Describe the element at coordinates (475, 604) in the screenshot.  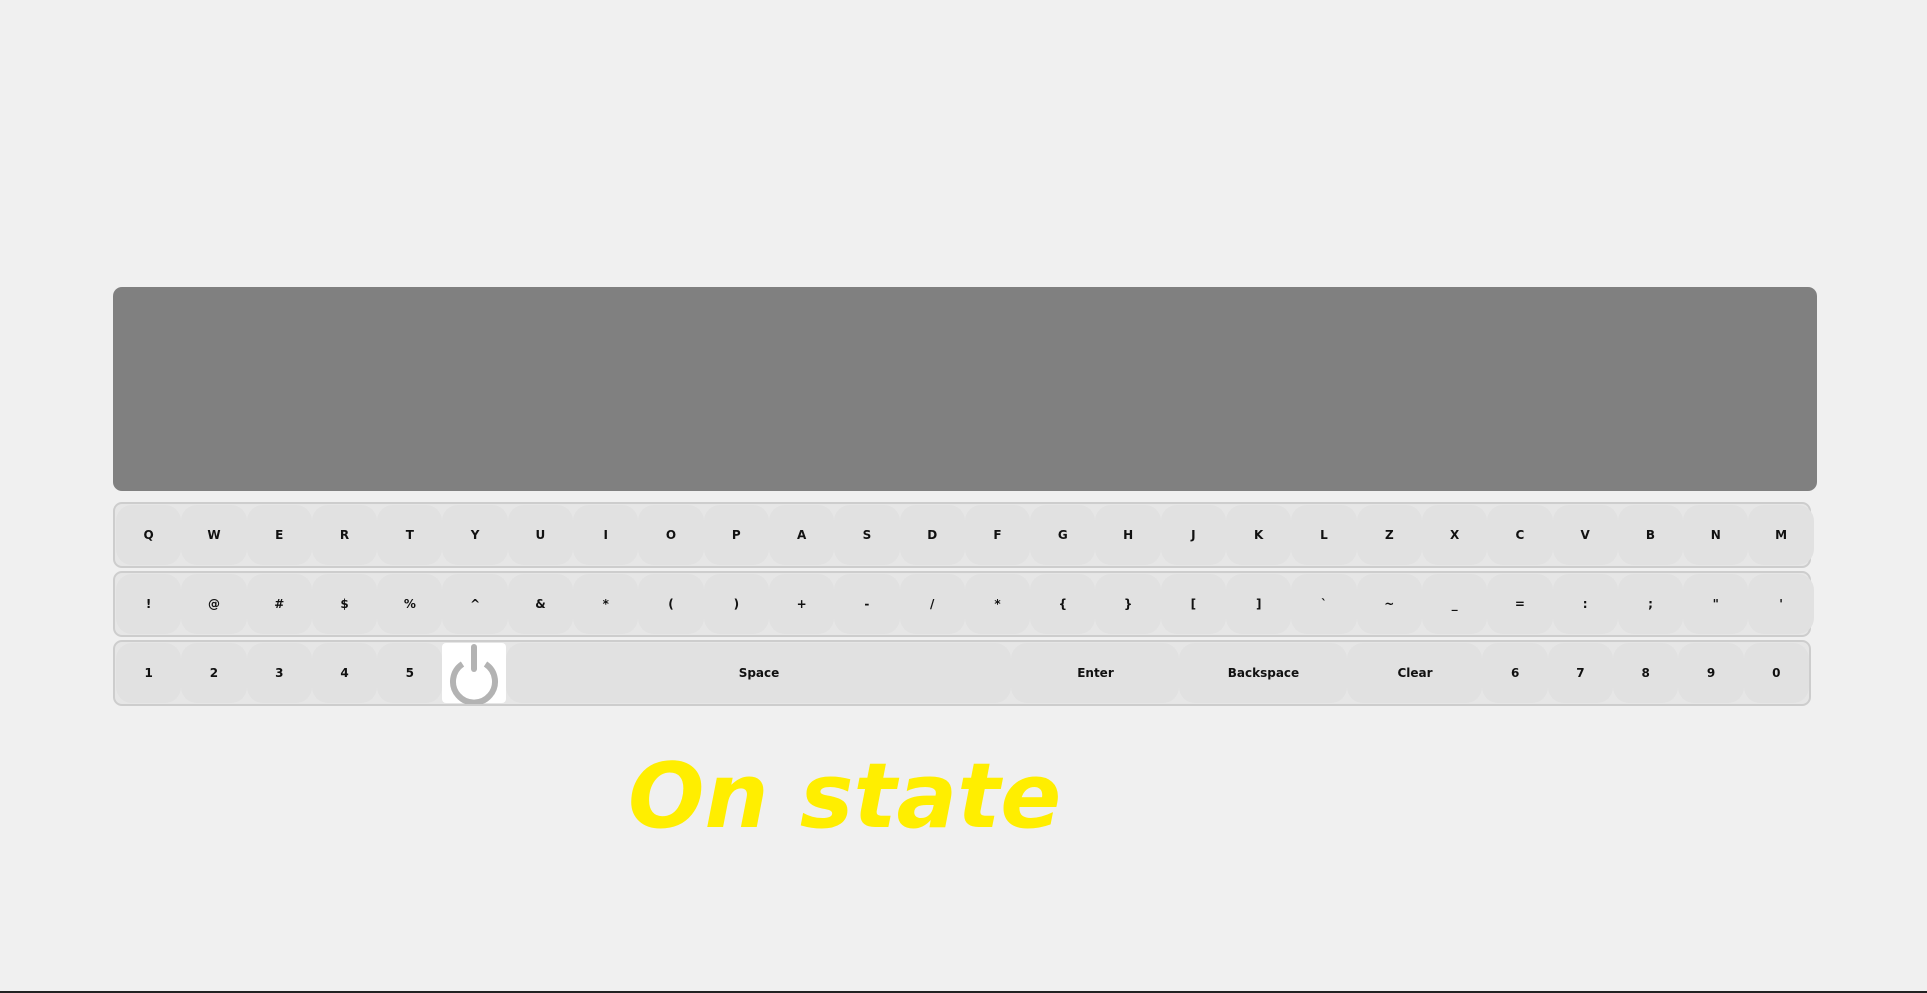
I see `symbol-key: ^` at that location.